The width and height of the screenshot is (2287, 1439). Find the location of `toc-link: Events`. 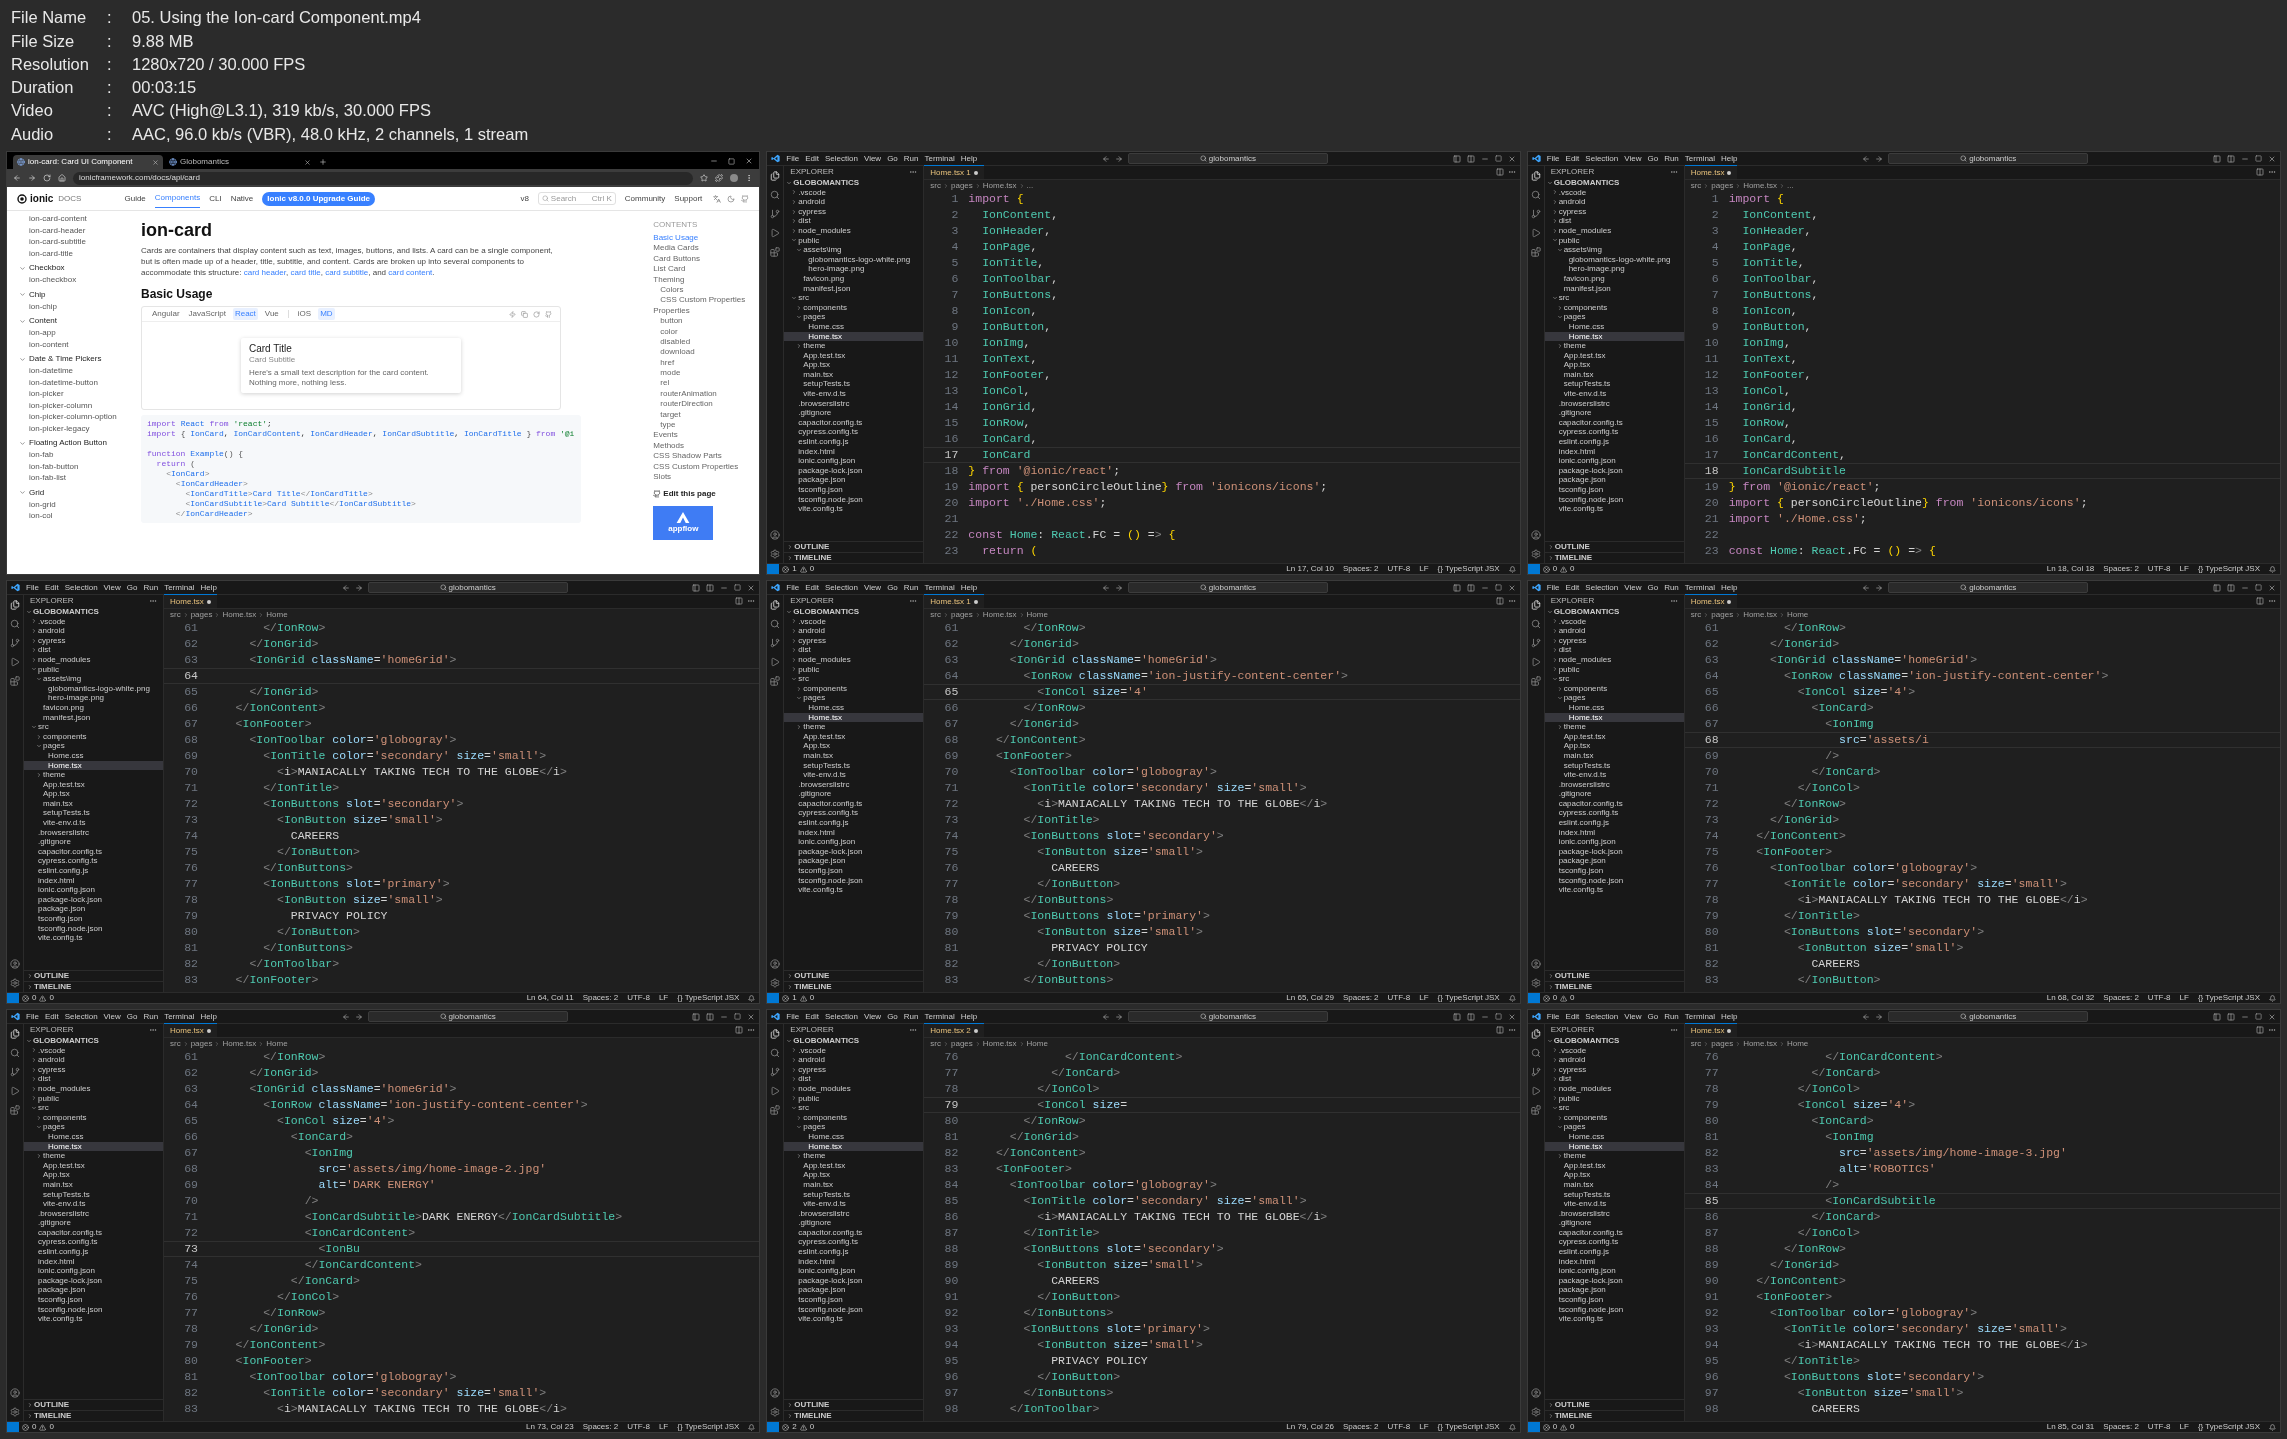

toc-link: Events is located at coordinates (706, 435).